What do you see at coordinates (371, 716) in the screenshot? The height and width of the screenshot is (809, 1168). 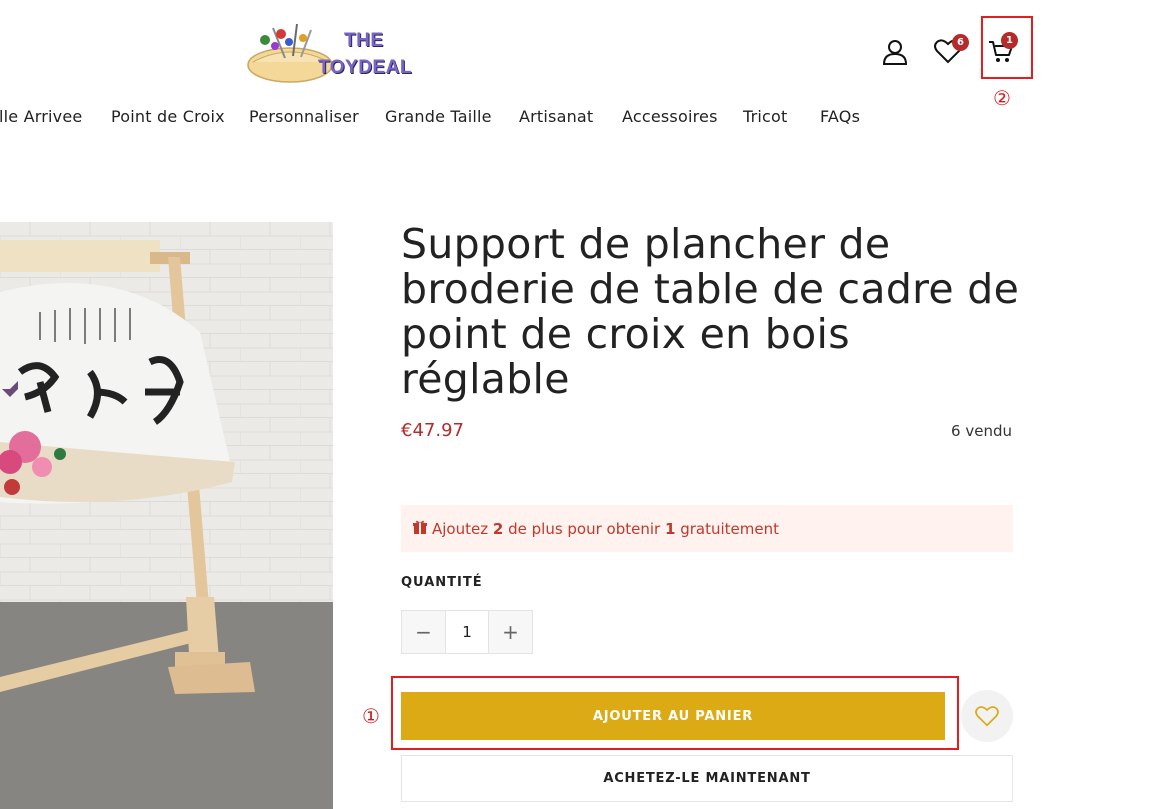 I see `annotation-number-one: ①` at bounding box center [371, 716].